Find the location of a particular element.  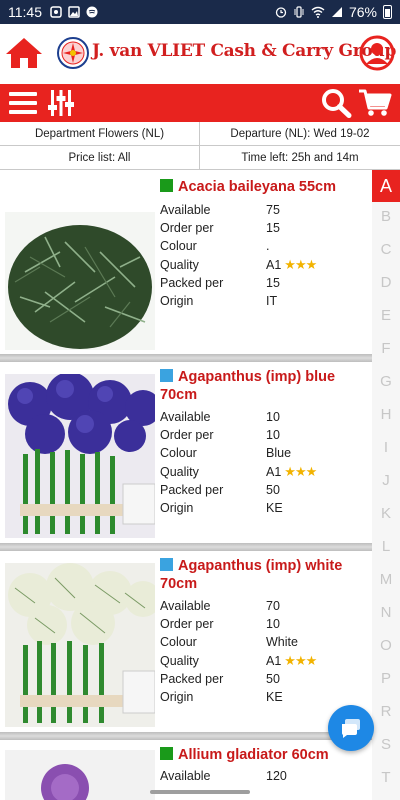

battery-percent: 76% is located at coordinates (362, 12).